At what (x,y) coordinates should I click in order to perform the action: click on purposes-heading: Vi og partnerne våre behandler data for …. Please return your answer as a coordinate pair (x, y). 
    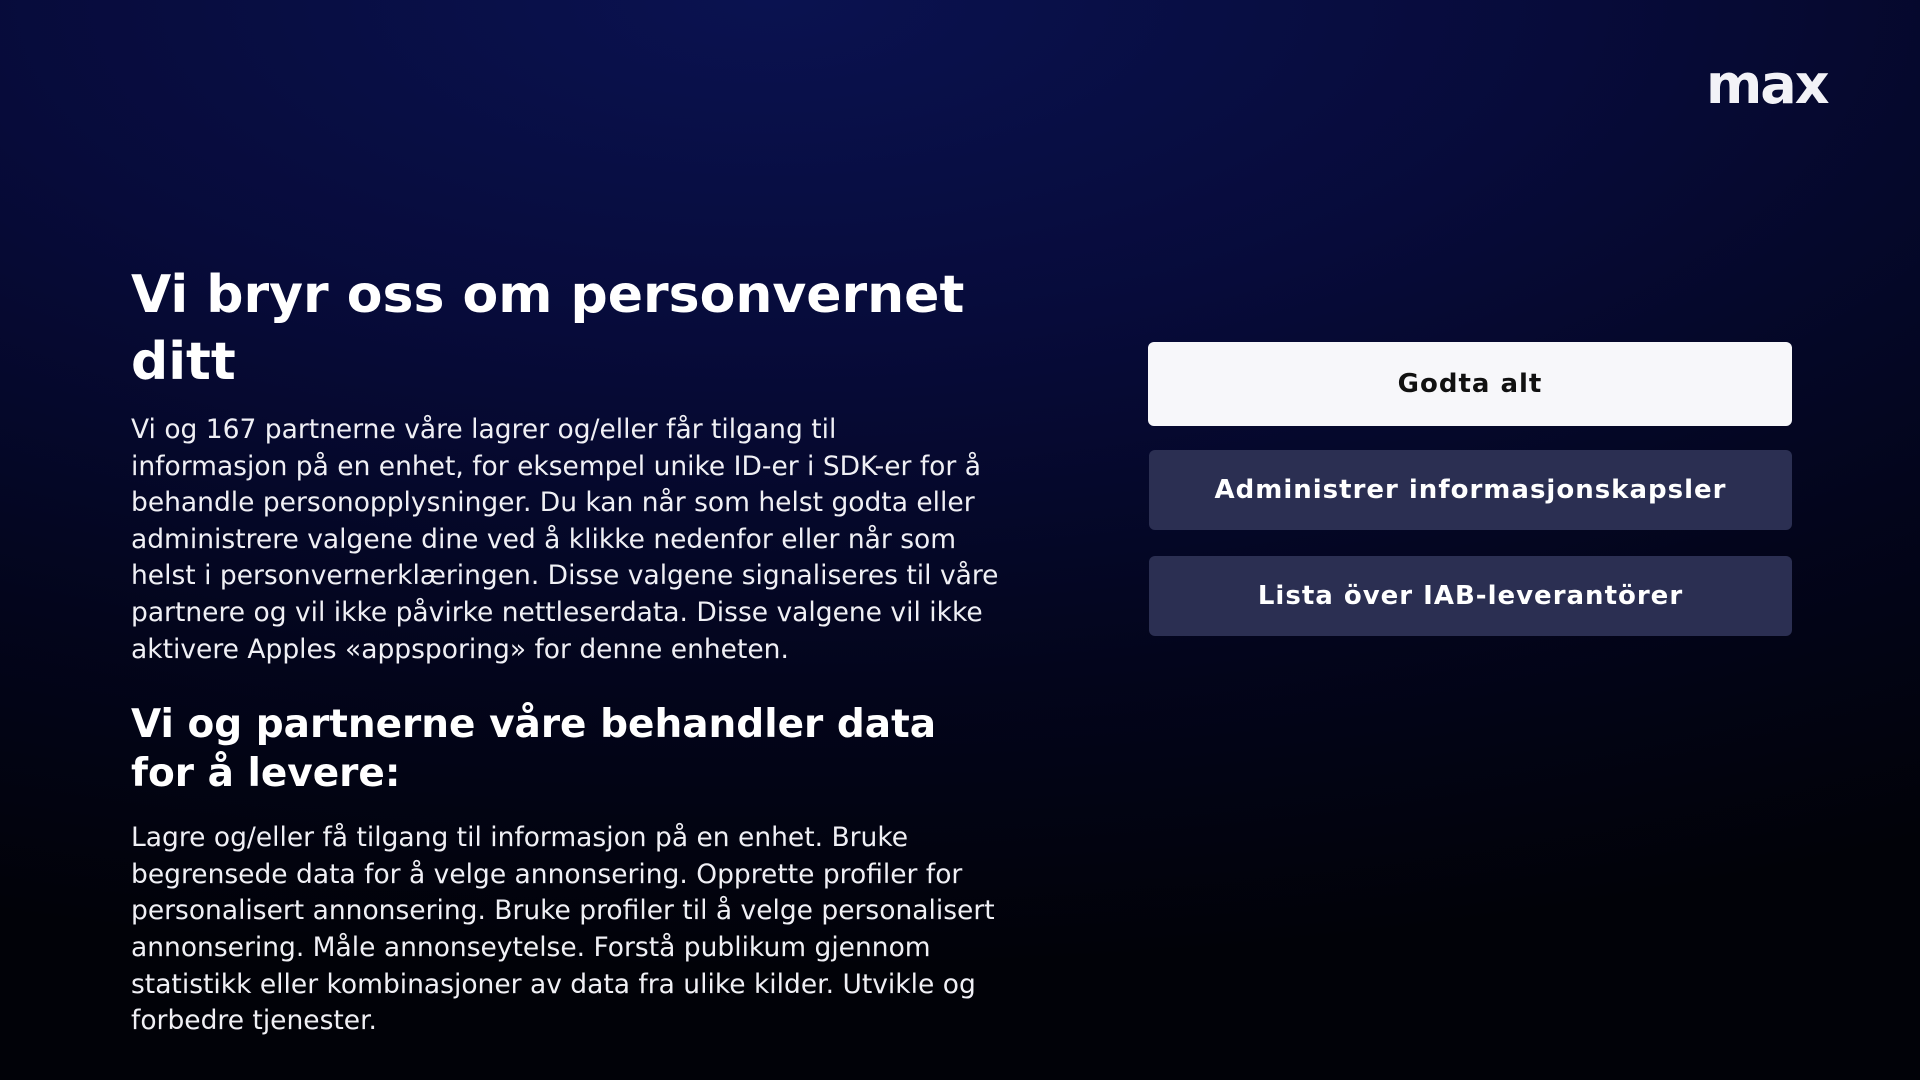
    Looking at the image, I should click on (534, 749).